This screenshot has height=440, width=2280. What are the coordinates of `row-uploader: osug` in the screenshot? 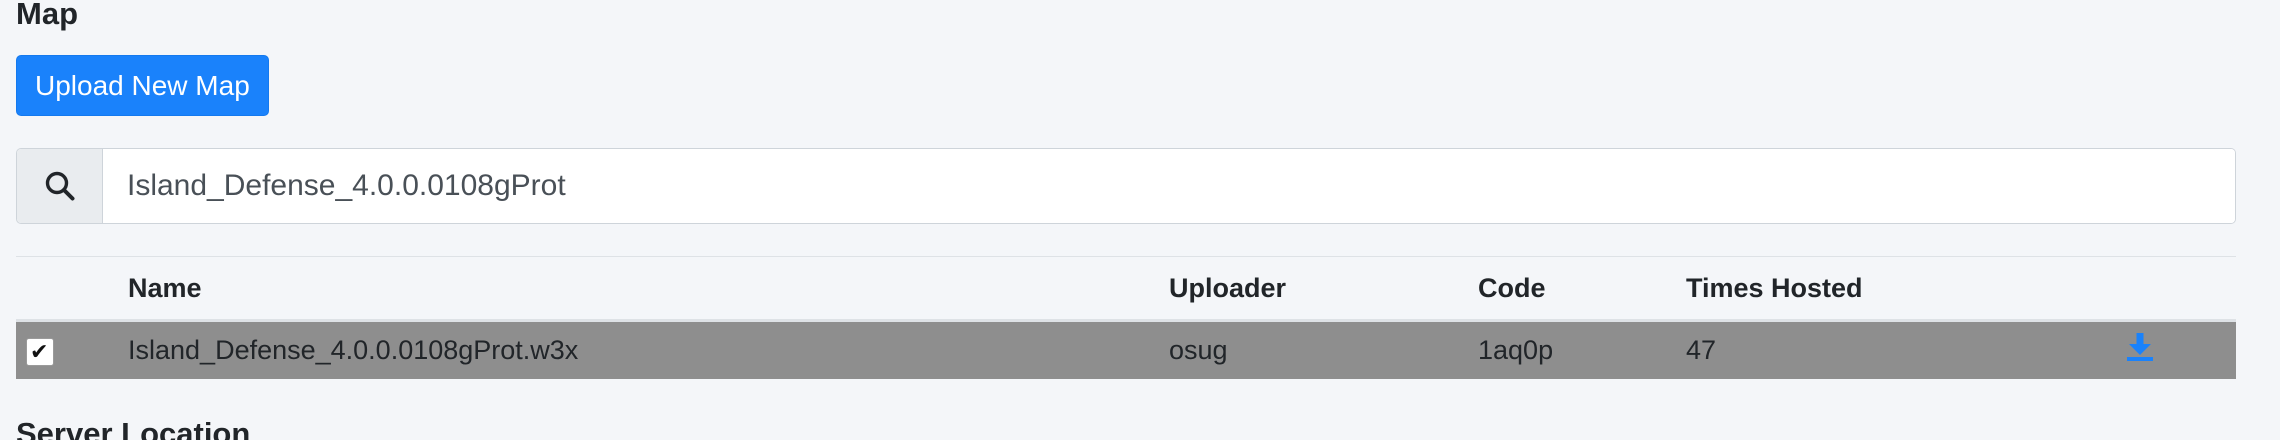 It's located at (1323, 349).